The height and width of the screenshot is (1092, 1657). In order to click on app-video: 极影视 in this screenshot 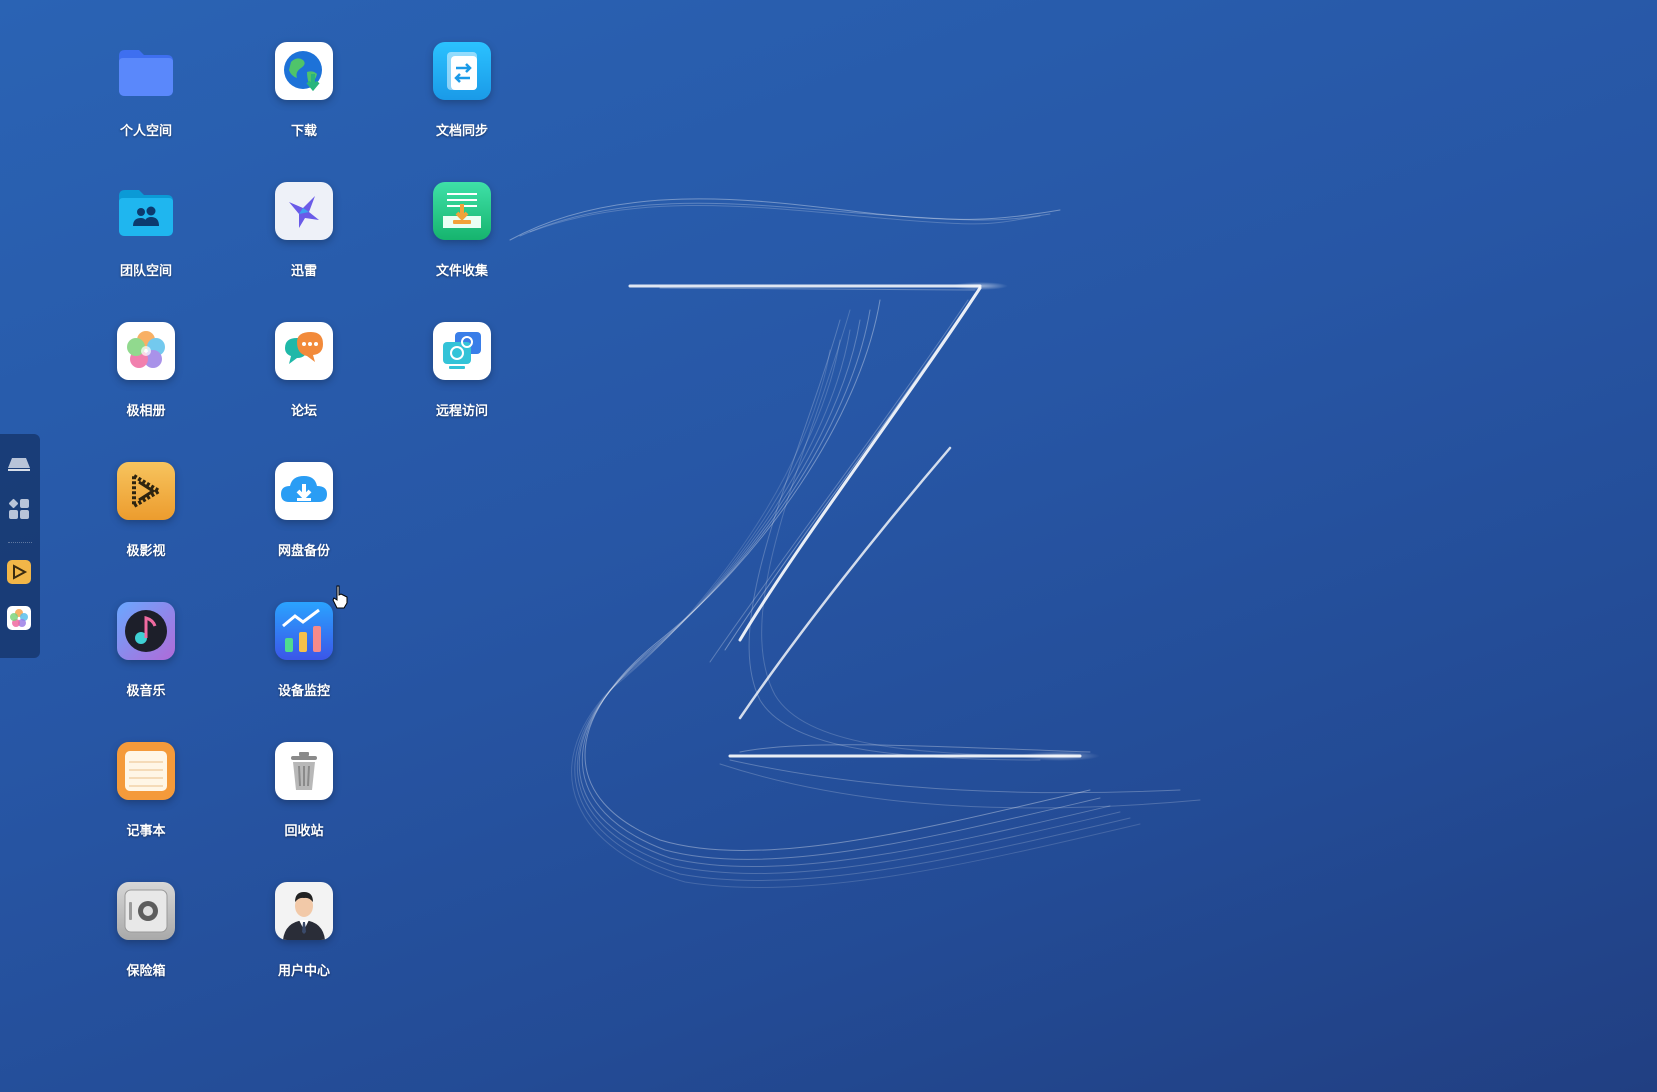, I will do `click(146, 489)`.